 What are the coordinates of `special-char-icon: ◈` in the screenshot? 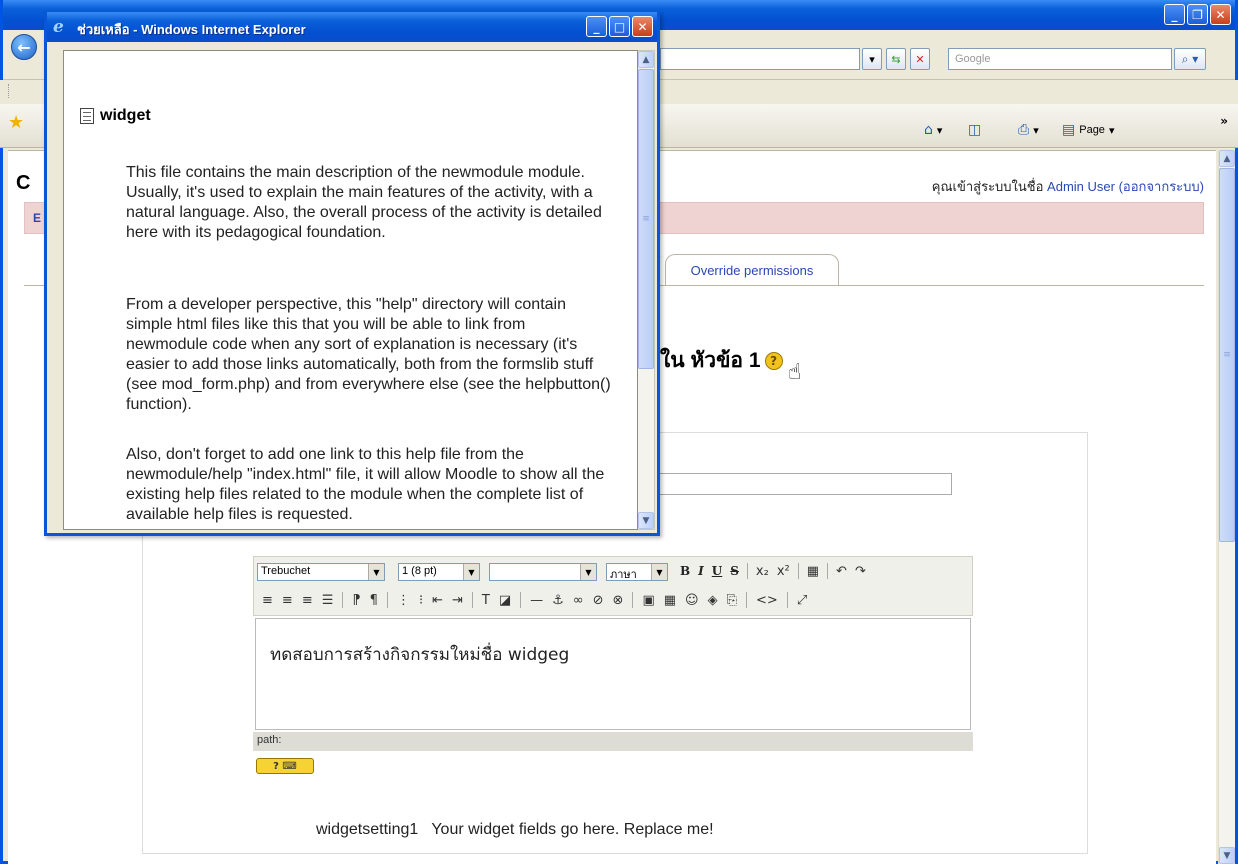 It's located at (713, 600).